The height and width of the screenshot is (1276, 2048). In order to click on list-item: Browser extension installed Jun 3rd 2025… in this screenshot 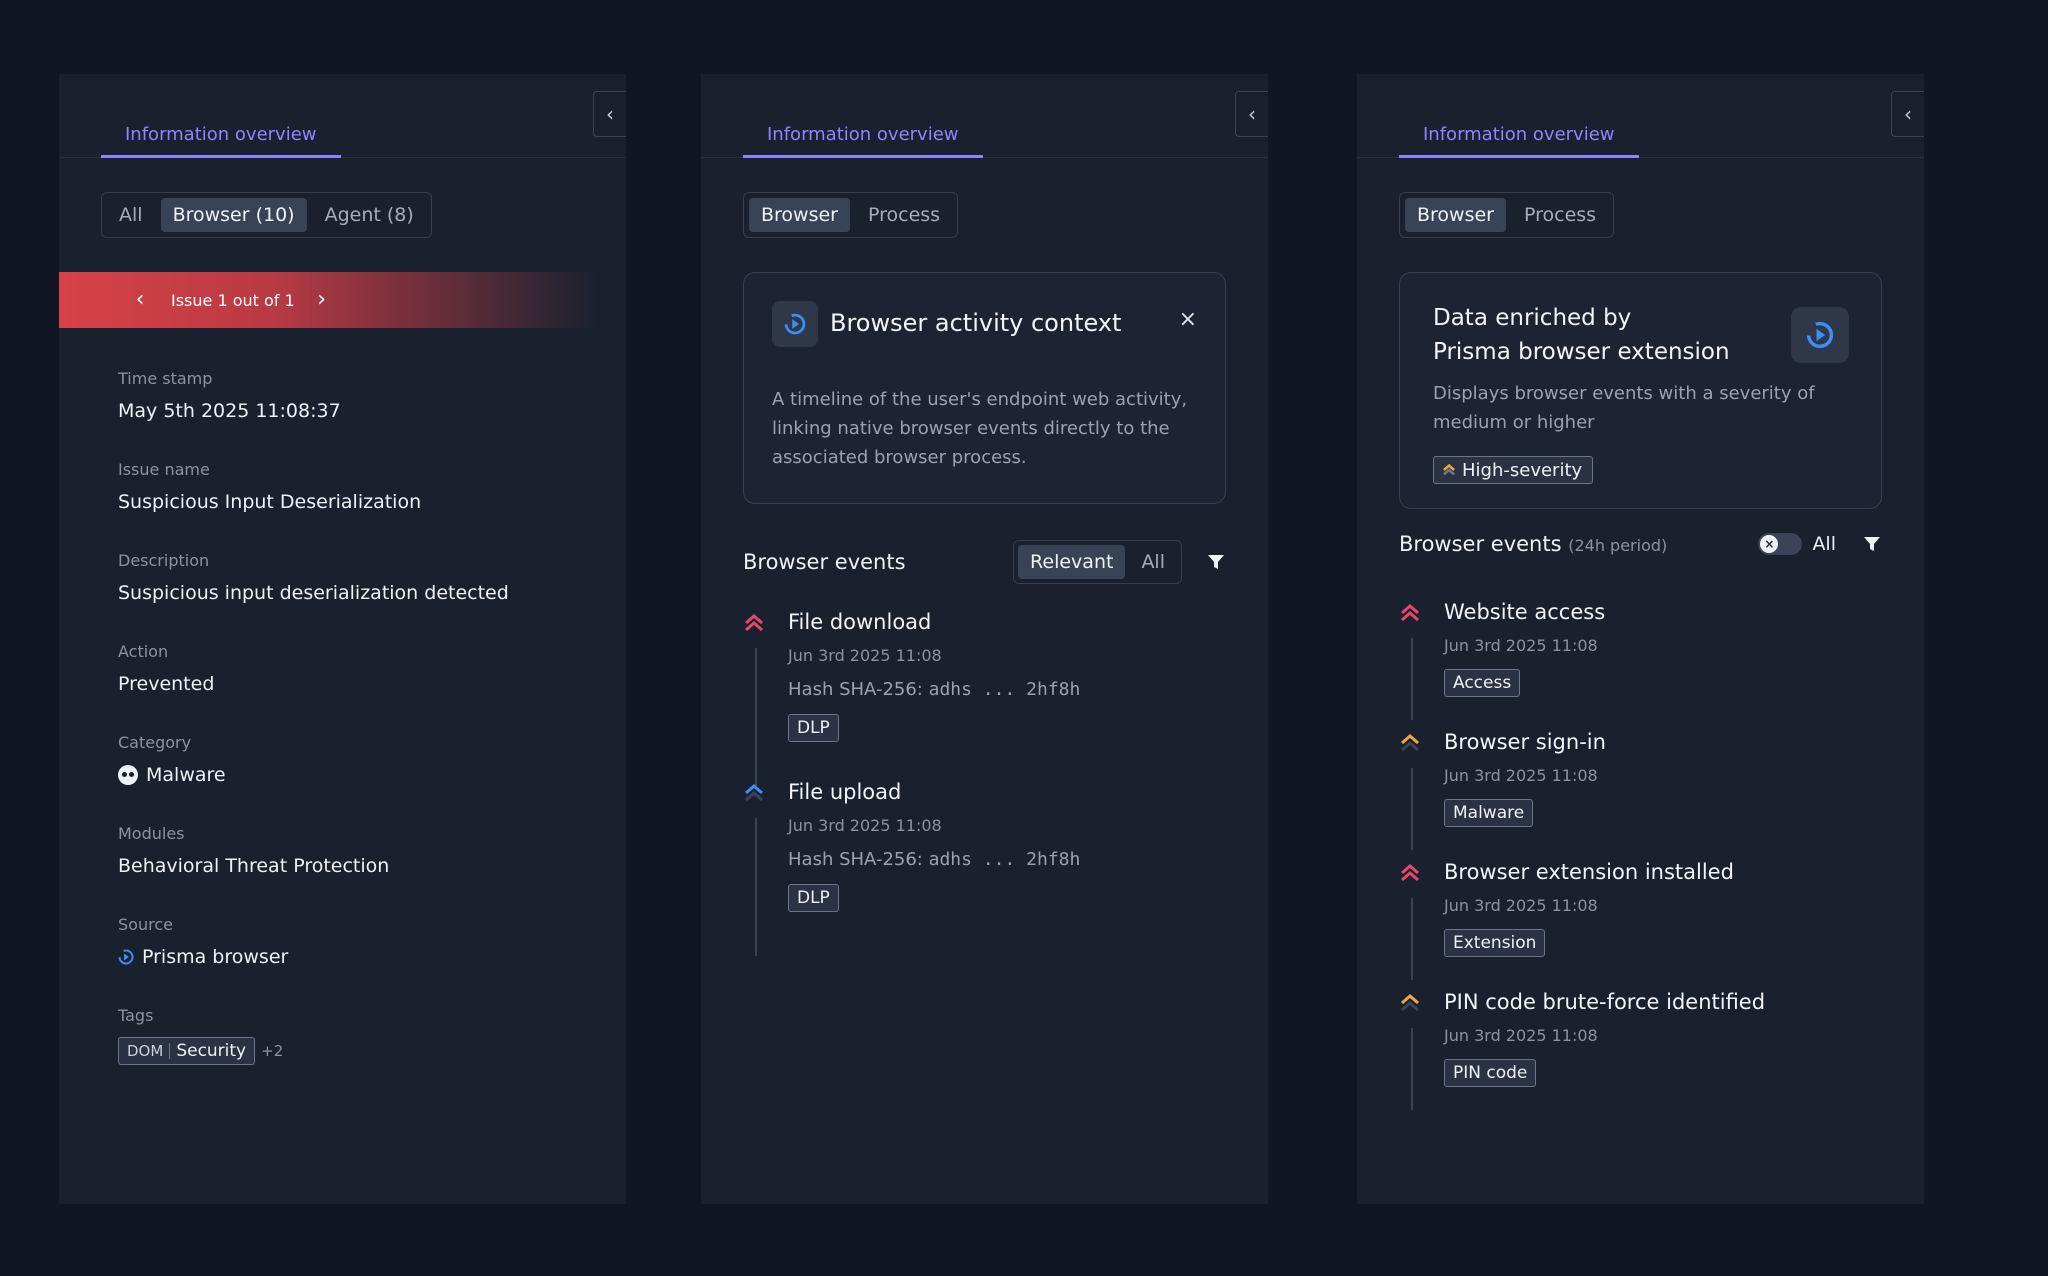, I will do `click(1640, 920)`.